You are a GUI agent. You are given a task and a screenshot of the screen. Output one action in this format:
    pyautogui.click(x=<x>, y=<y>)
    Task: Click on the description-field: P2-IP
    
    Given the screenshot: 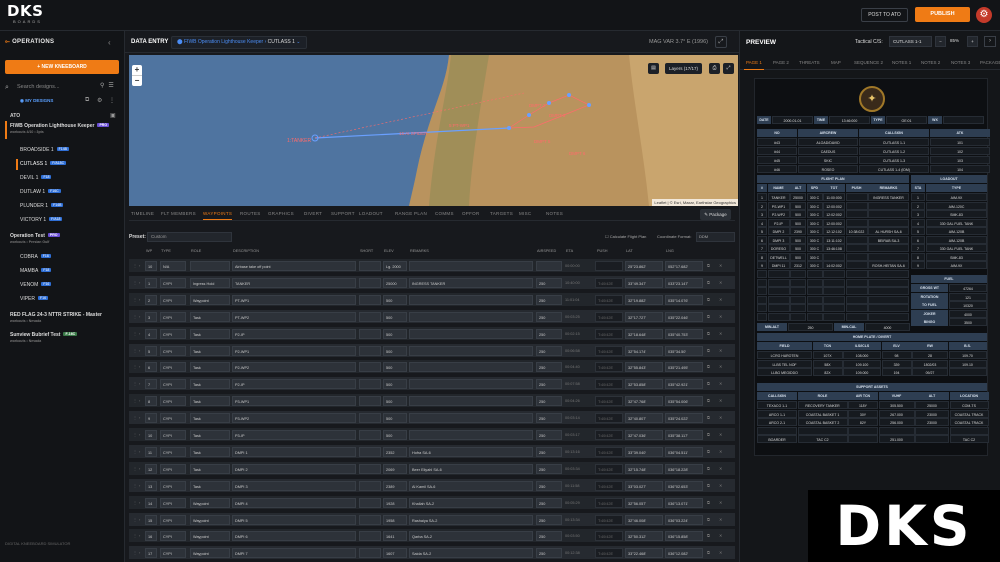 What is the action you would take?
    pyautogui.click(x=294, y=384)
    